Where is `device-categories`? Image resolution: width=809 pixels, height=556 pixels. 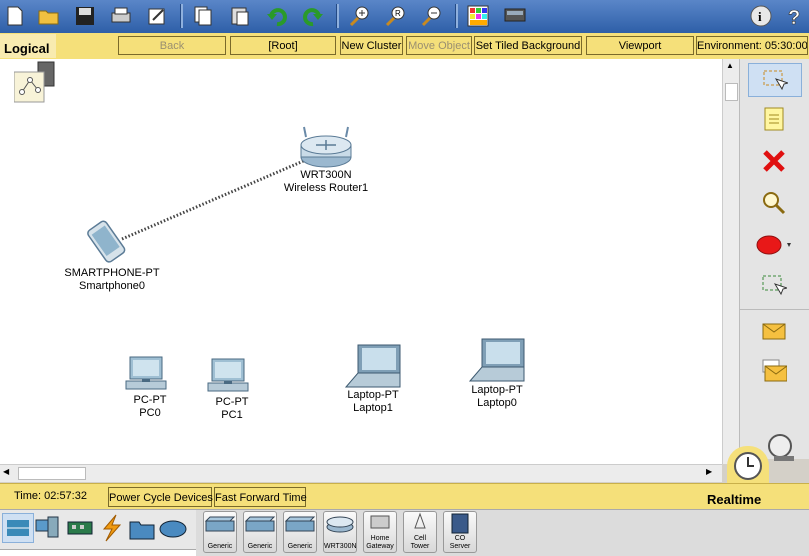
device-categories is located at coordinates (98, 533).